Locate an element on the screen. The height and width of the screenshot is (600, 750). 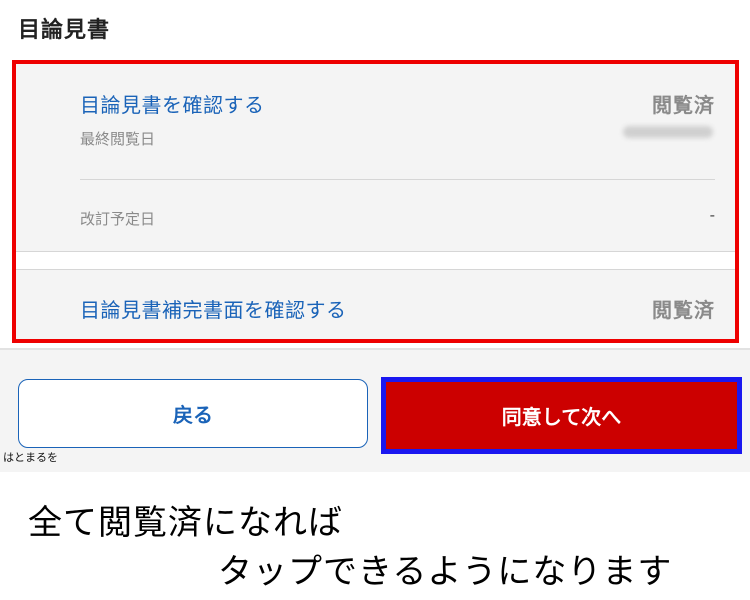
watermark-text: はとまるを is located at coordinates (30, 457).